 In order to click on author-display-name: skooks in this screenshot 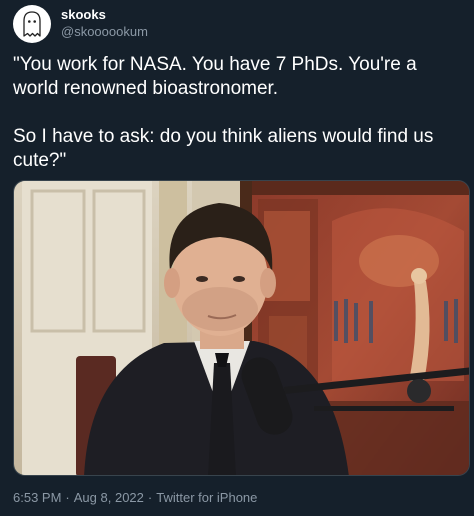, I will do `click(83, 14)`.